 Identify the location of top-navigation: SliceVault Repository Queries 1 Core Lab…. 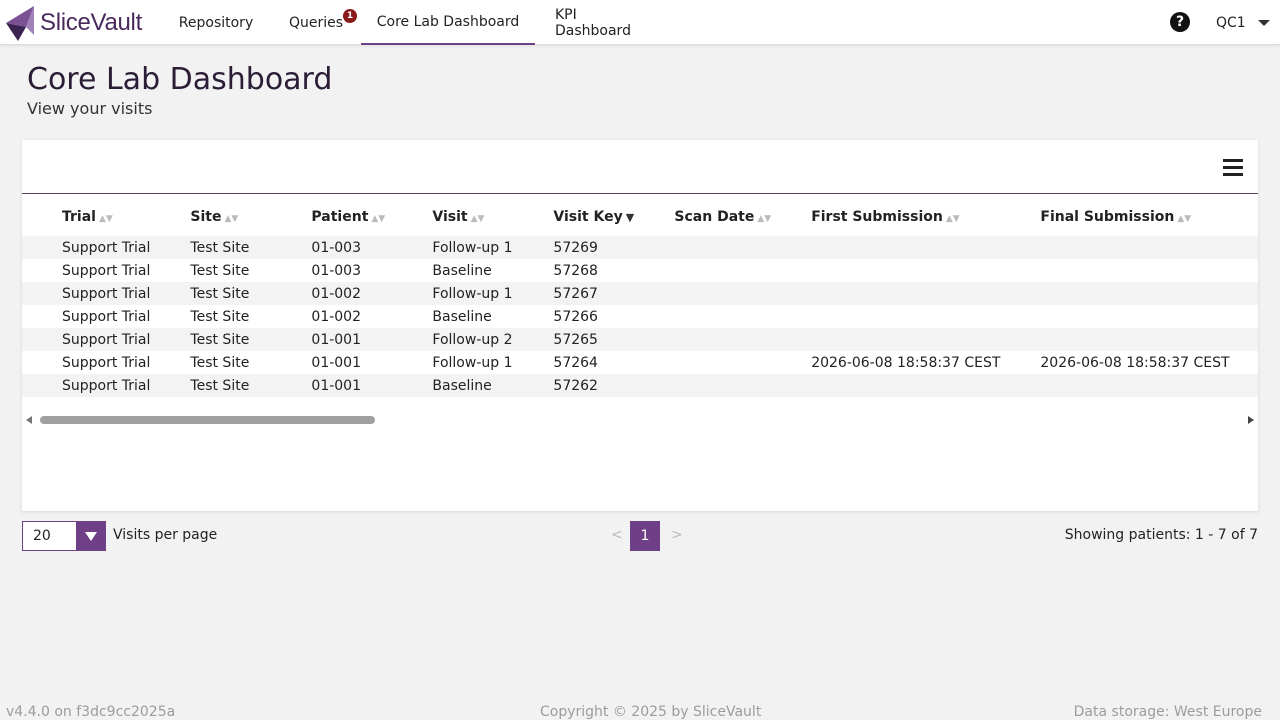
(640, 22).